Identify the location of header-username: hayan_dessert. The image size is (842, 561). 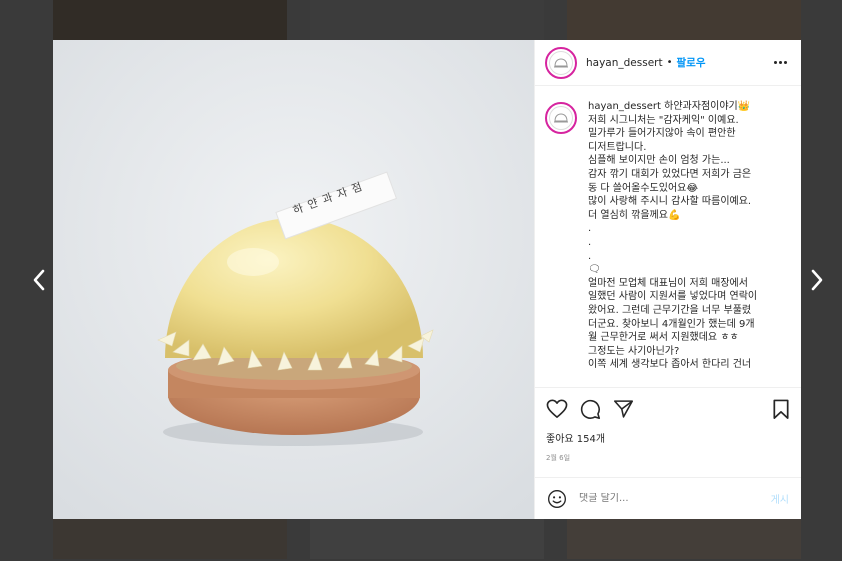
(624, 63).